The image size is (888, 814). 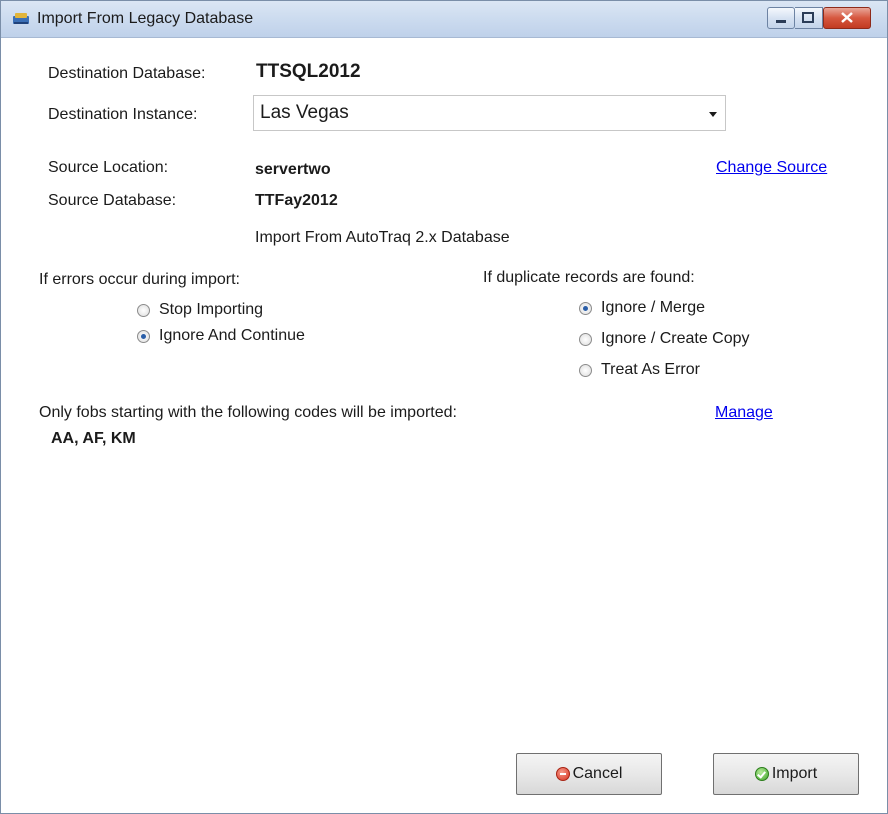 I want to click on treat-as-error-label: Treat As Error, so click(x=650, y=369).